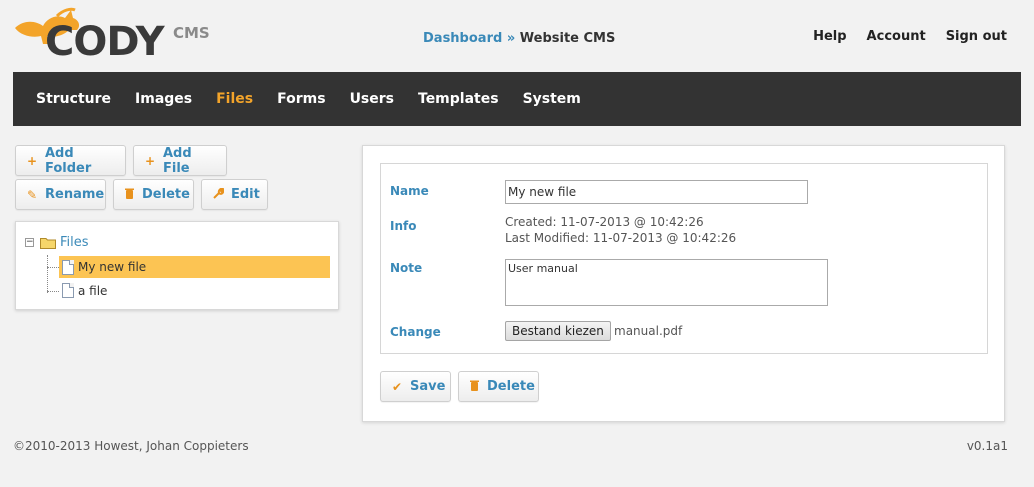  Describe the element at coordinates (166, 194) in the screenshot. I see `delete-label: Delete` at that location.